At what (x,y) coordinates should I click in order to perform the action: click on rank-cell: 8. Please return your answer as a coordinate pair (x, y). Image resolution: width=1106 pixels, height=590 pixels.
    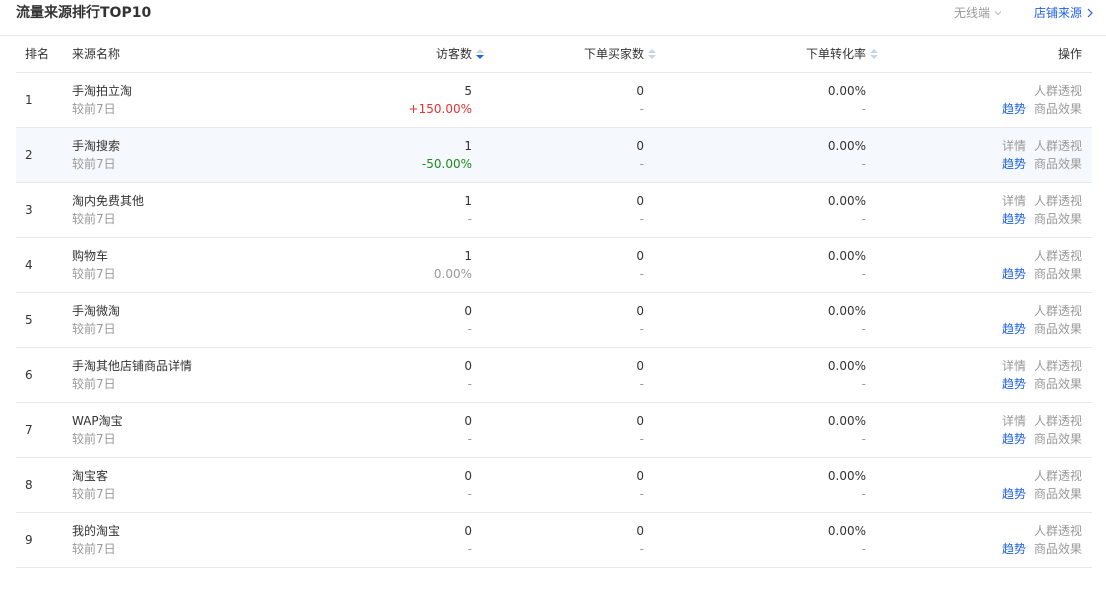
    Looking at the image, I should click on (29, 485).